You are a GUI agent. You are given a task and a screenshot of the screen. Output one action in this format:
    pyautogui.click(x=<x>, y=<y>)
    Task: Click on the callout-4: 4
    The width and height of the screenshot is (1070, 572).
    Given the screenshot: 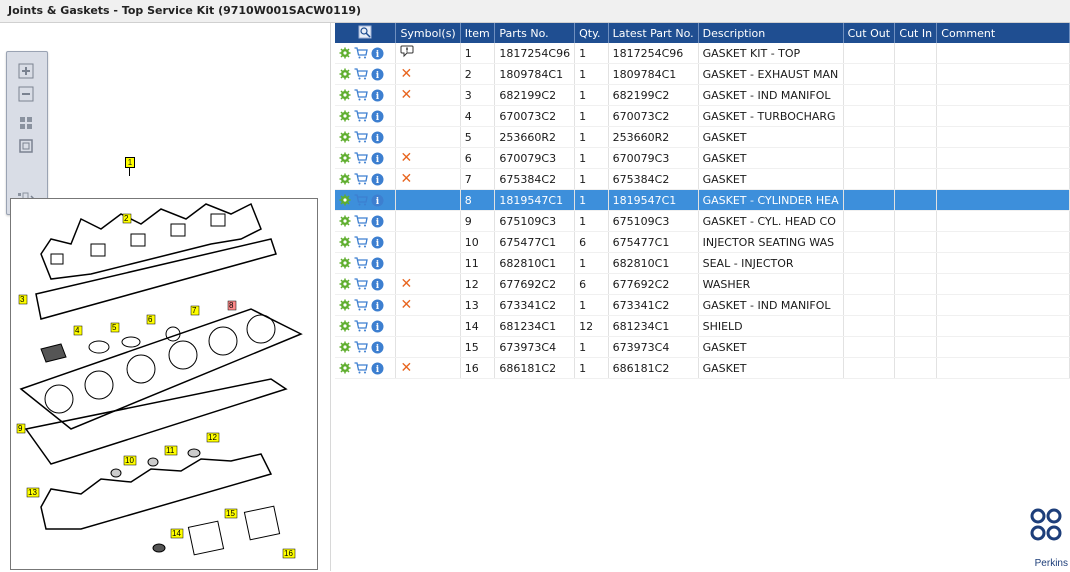 What is the action you would take?
    pyautogui.click(x=77, y=330)
    